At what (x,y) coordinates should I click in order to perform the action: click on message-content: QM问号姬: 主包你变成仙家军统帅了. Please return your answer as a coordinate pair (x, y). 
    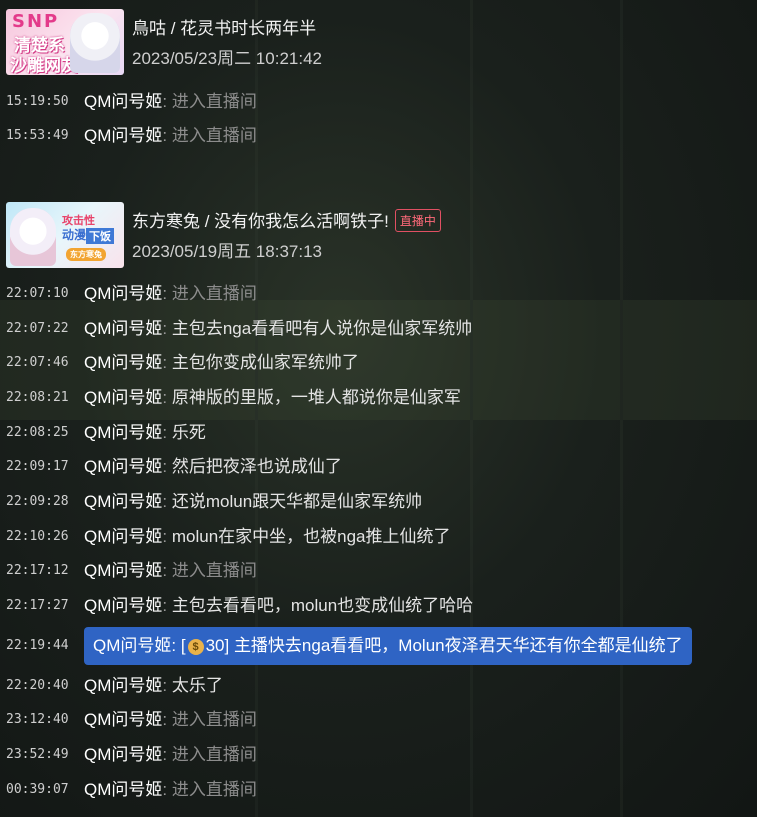
    Looking at the image, I should click on (221, 363).